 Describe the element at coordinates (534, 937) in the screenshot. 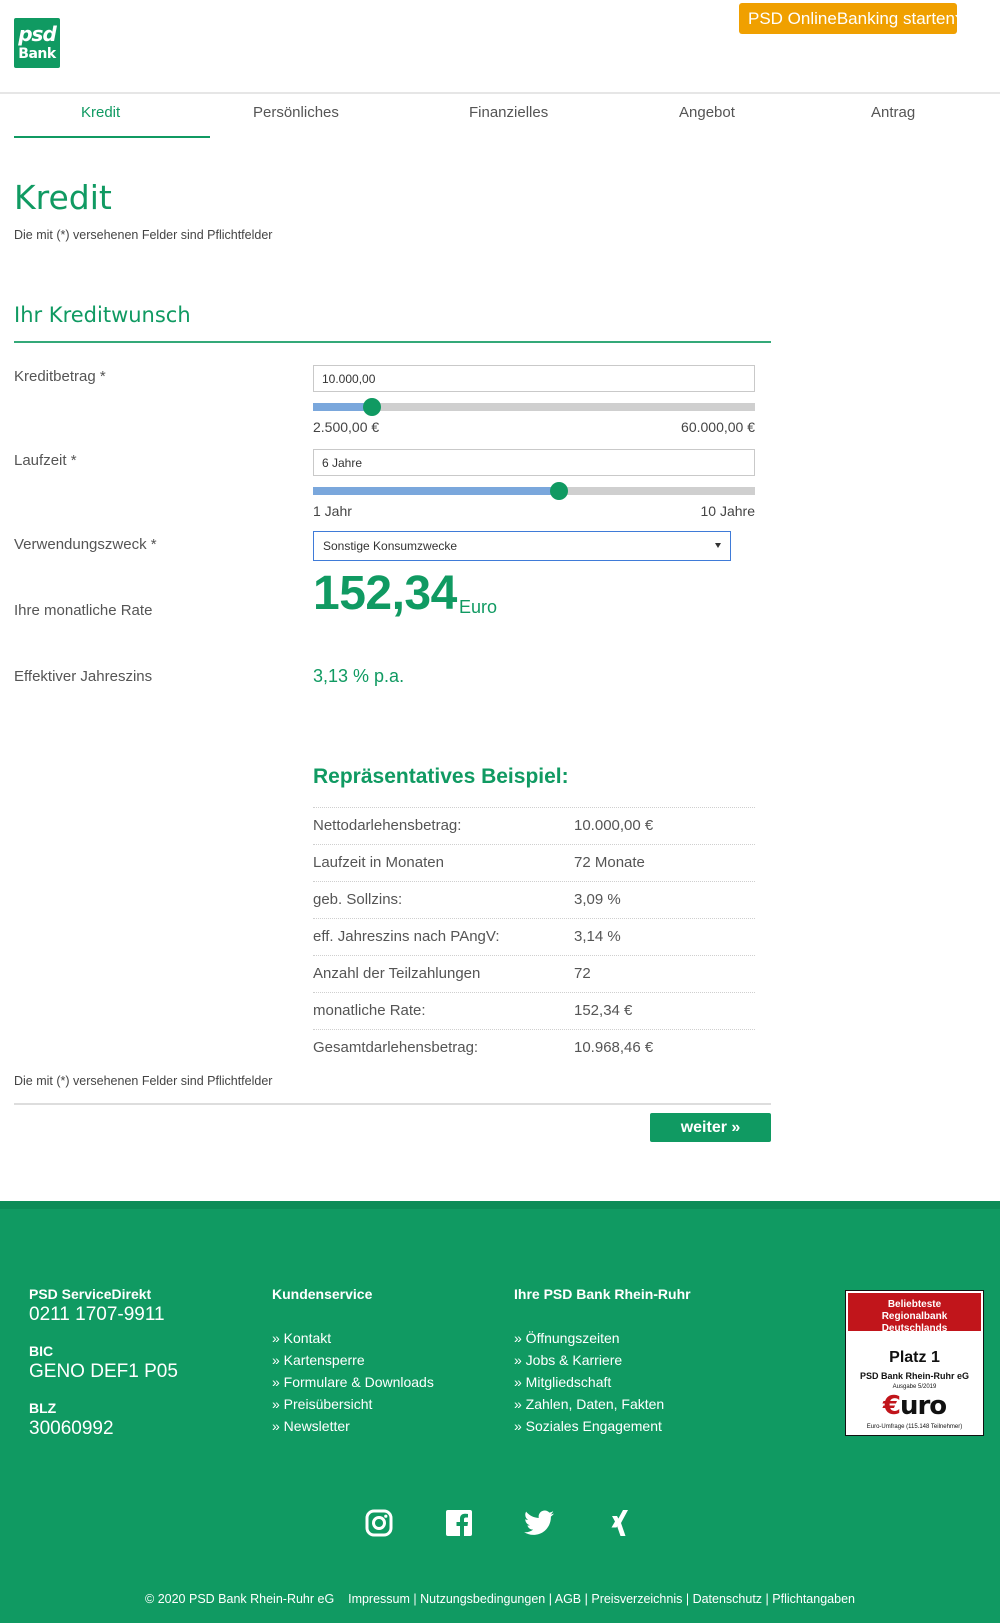

I see `example-row: eff. Jahreszins nach PAngV: 3,14 %` at that location.